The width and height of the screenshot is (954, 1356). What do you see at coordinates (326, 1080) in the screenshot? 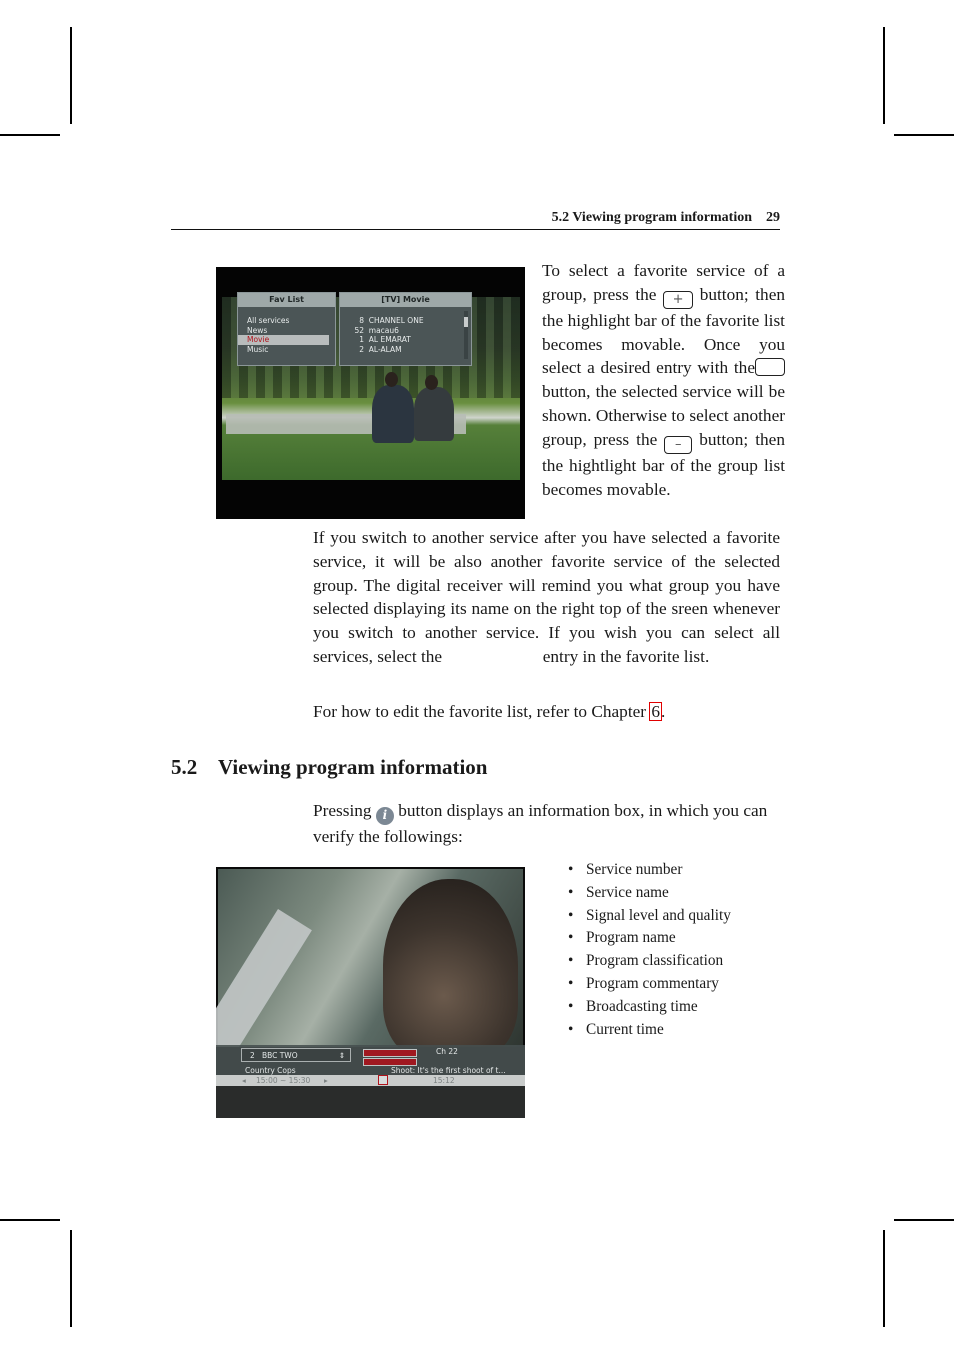
I see `next-arrow-icon: ▸` at bounding box center [326, 1080].